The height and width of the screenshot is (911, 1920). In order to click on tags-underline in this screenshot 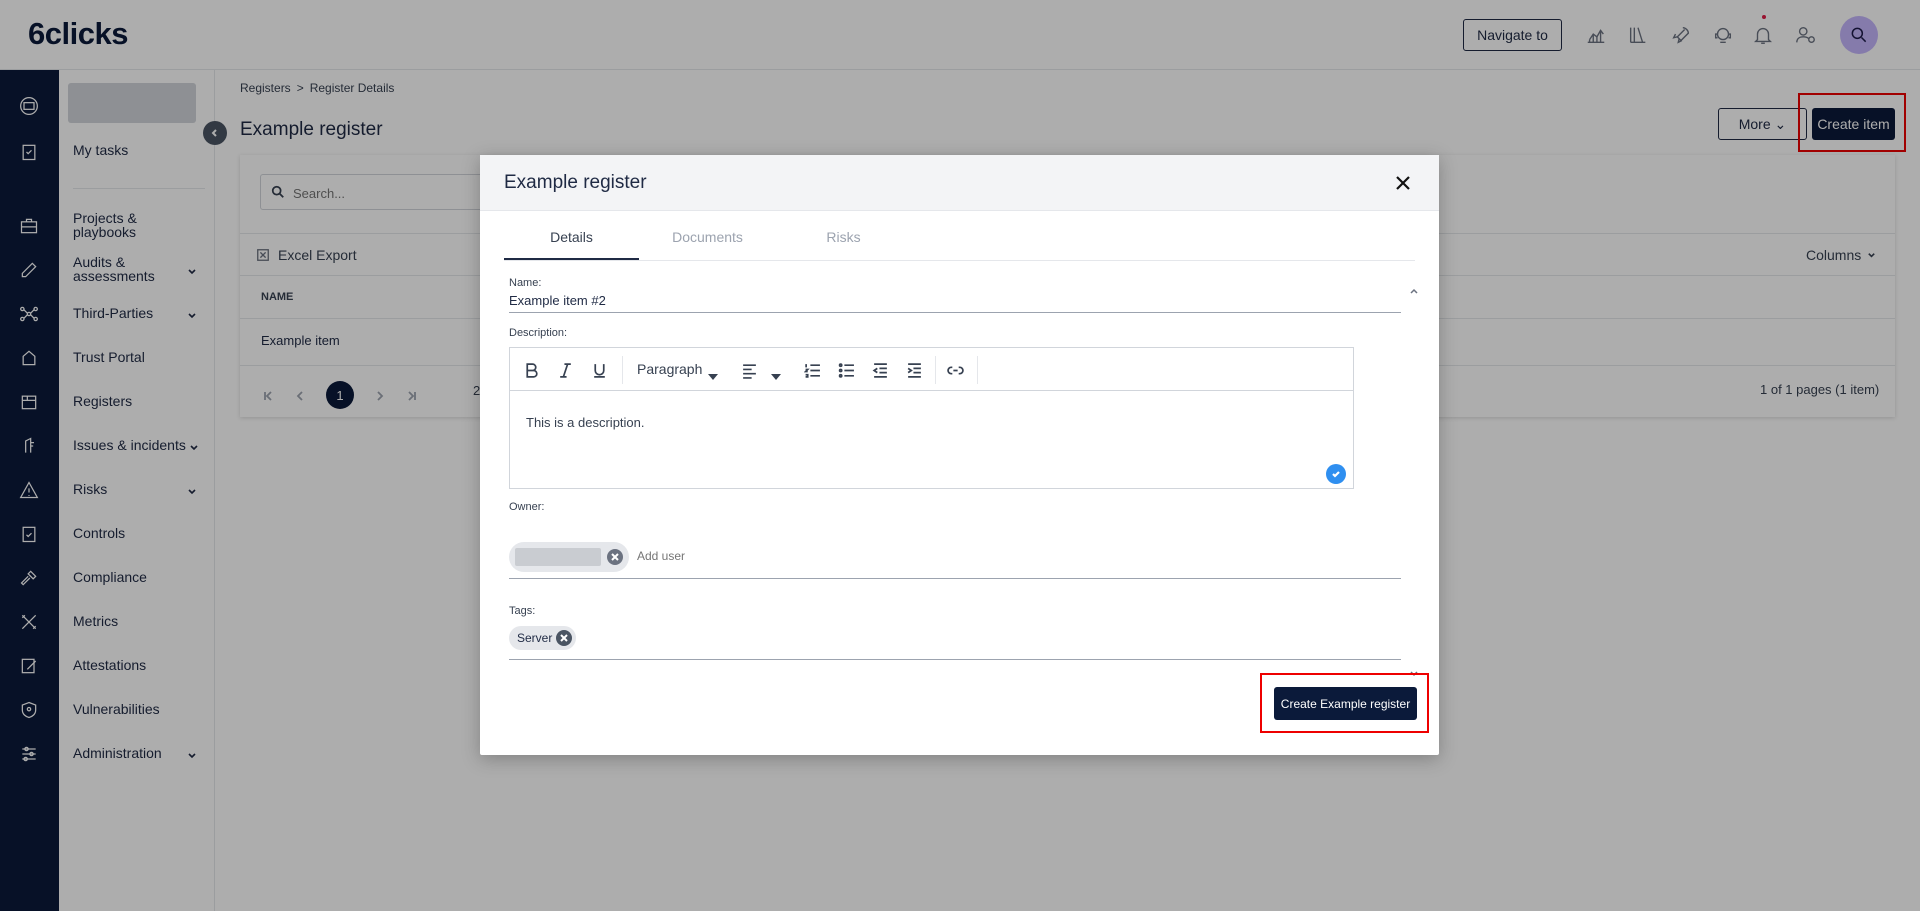, I will do `click(955, 659)`.